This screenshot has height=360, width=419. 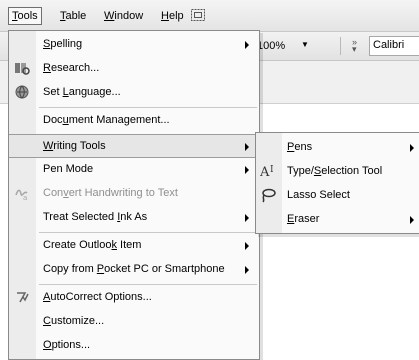 What do you see at coordinates (74, 146) in the screenshot?
I see `menu-item-label: Writing Tools` at bounding box center [74, 146].